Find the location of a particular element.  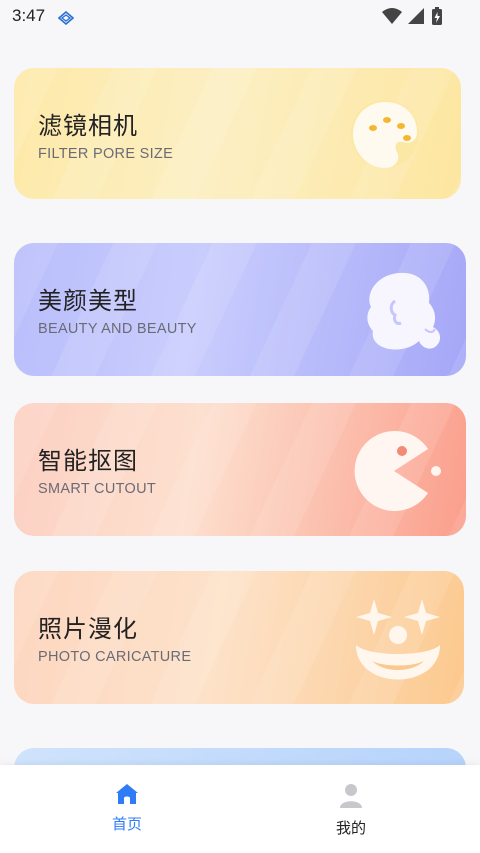

card-title: 滤镜相机 is located at coordinates (88, 126).